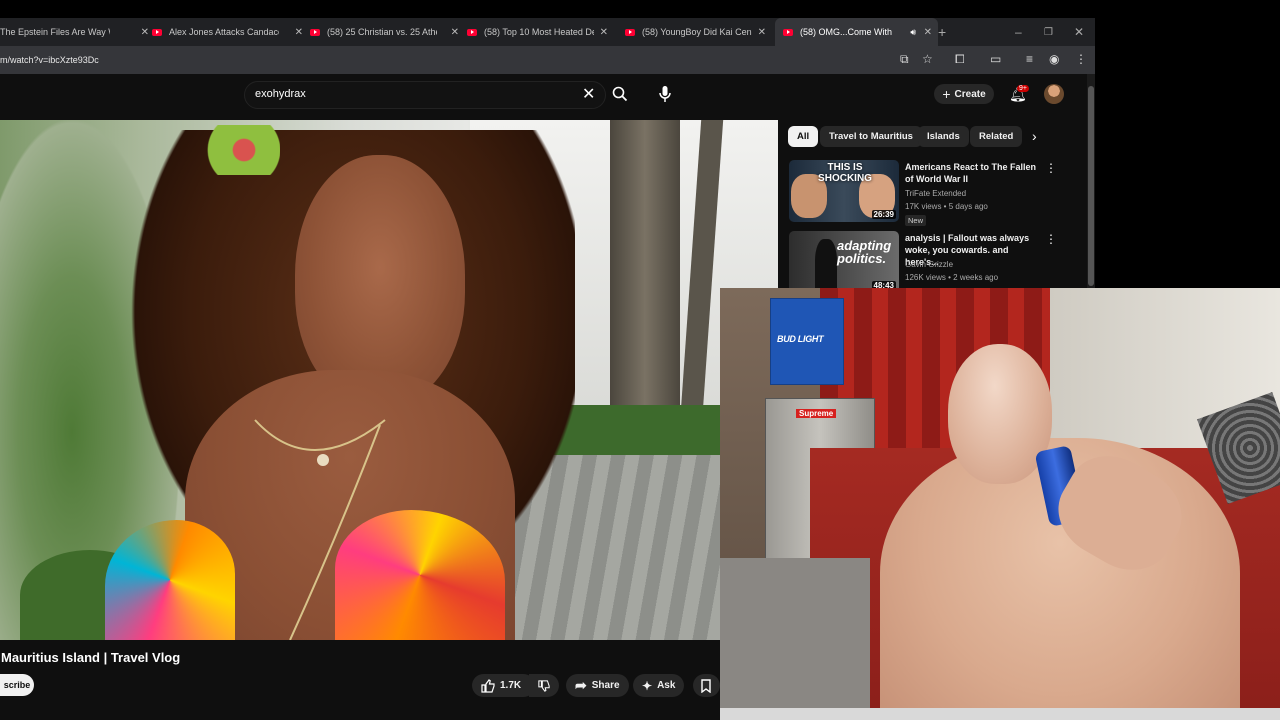  I want to click on recommendation-channel: TriFate Extended, so click(935, 194).